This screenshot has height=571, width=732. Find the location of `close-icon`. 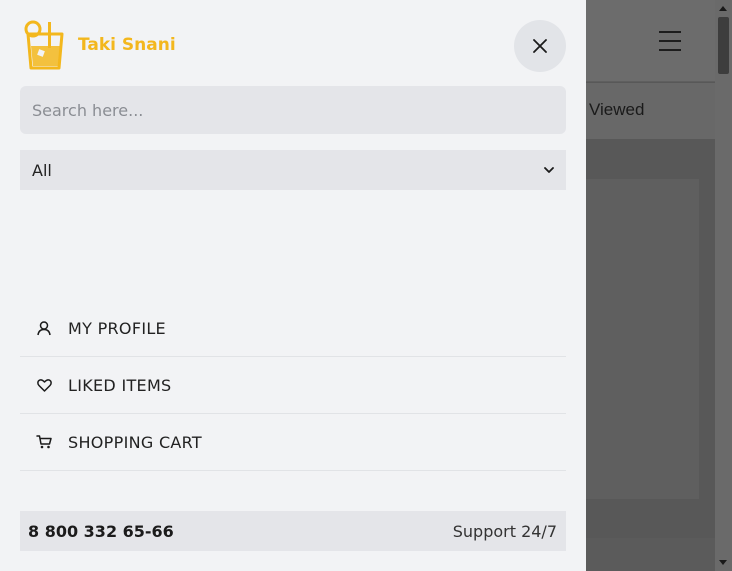

close-icon is located at coordinates (540, 46).